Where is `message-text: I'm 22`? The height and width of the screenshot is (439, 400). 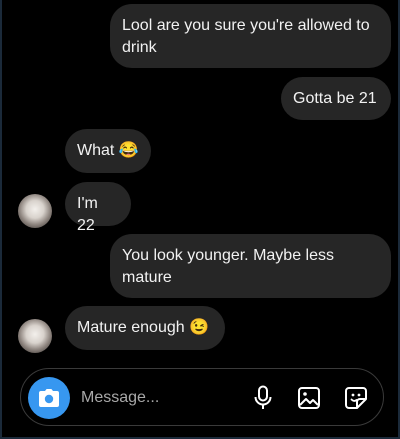 message-text: I'm 22 is located at coordinates (87, 214).